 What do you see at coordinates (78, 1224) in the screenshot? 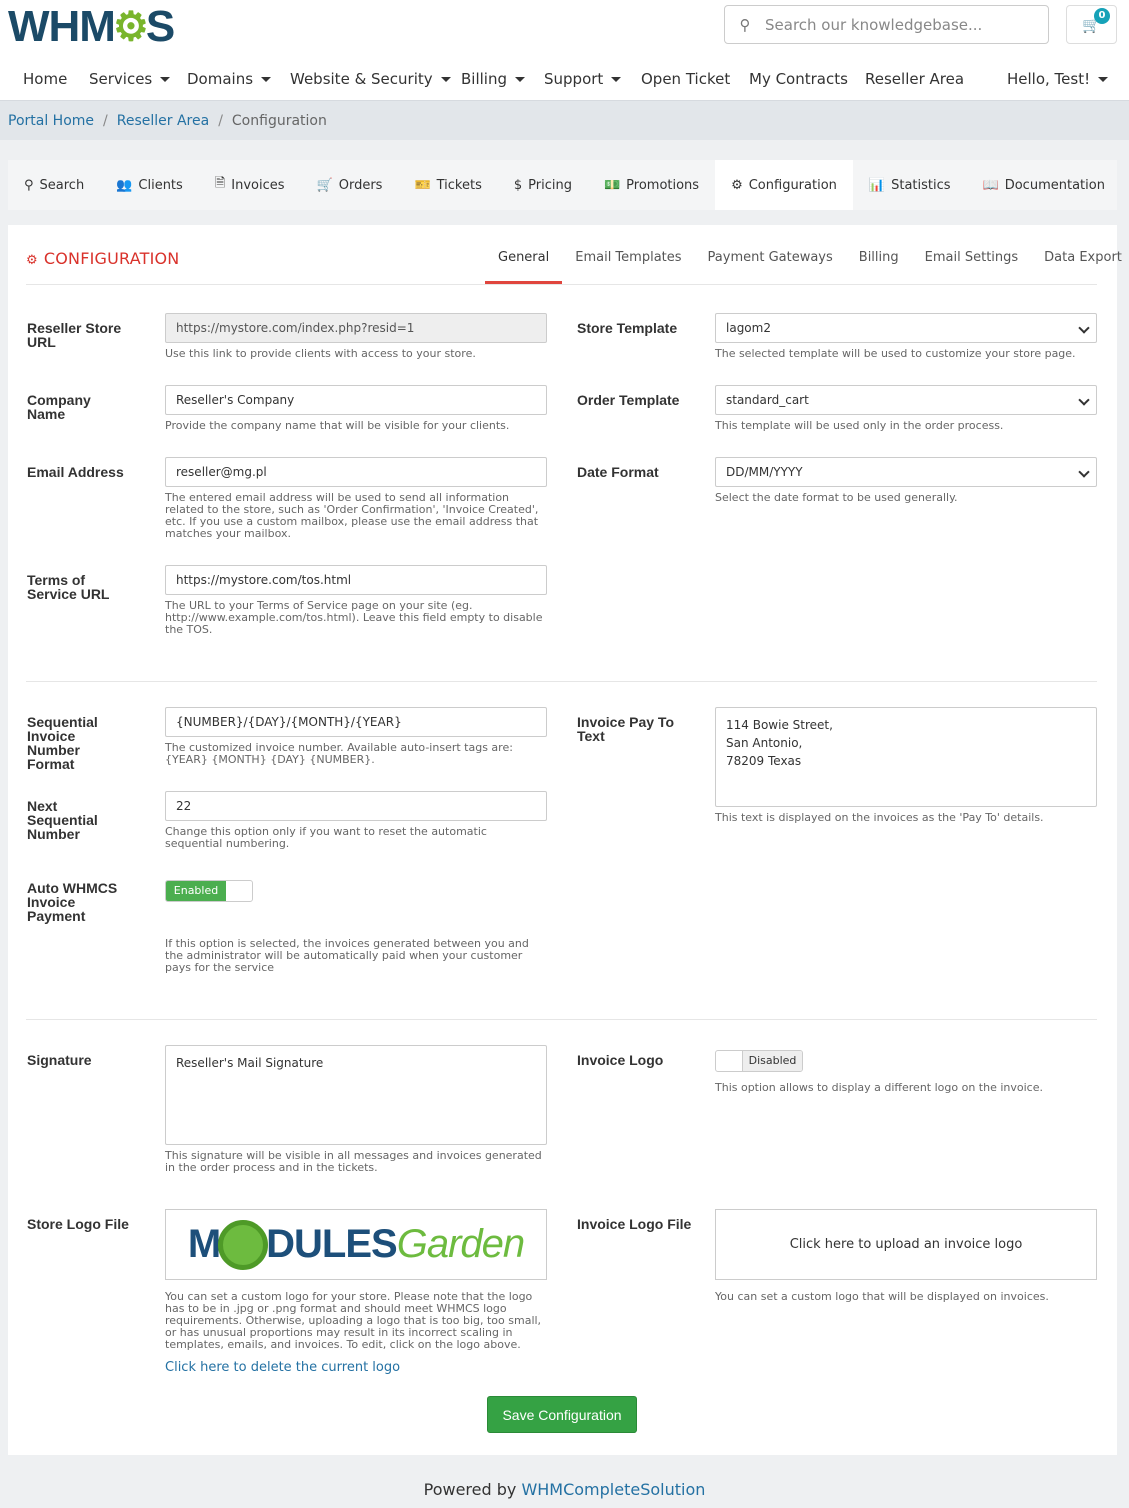
I see `store-logo-label: Store Logo File` at bounding box center [78, 1224].